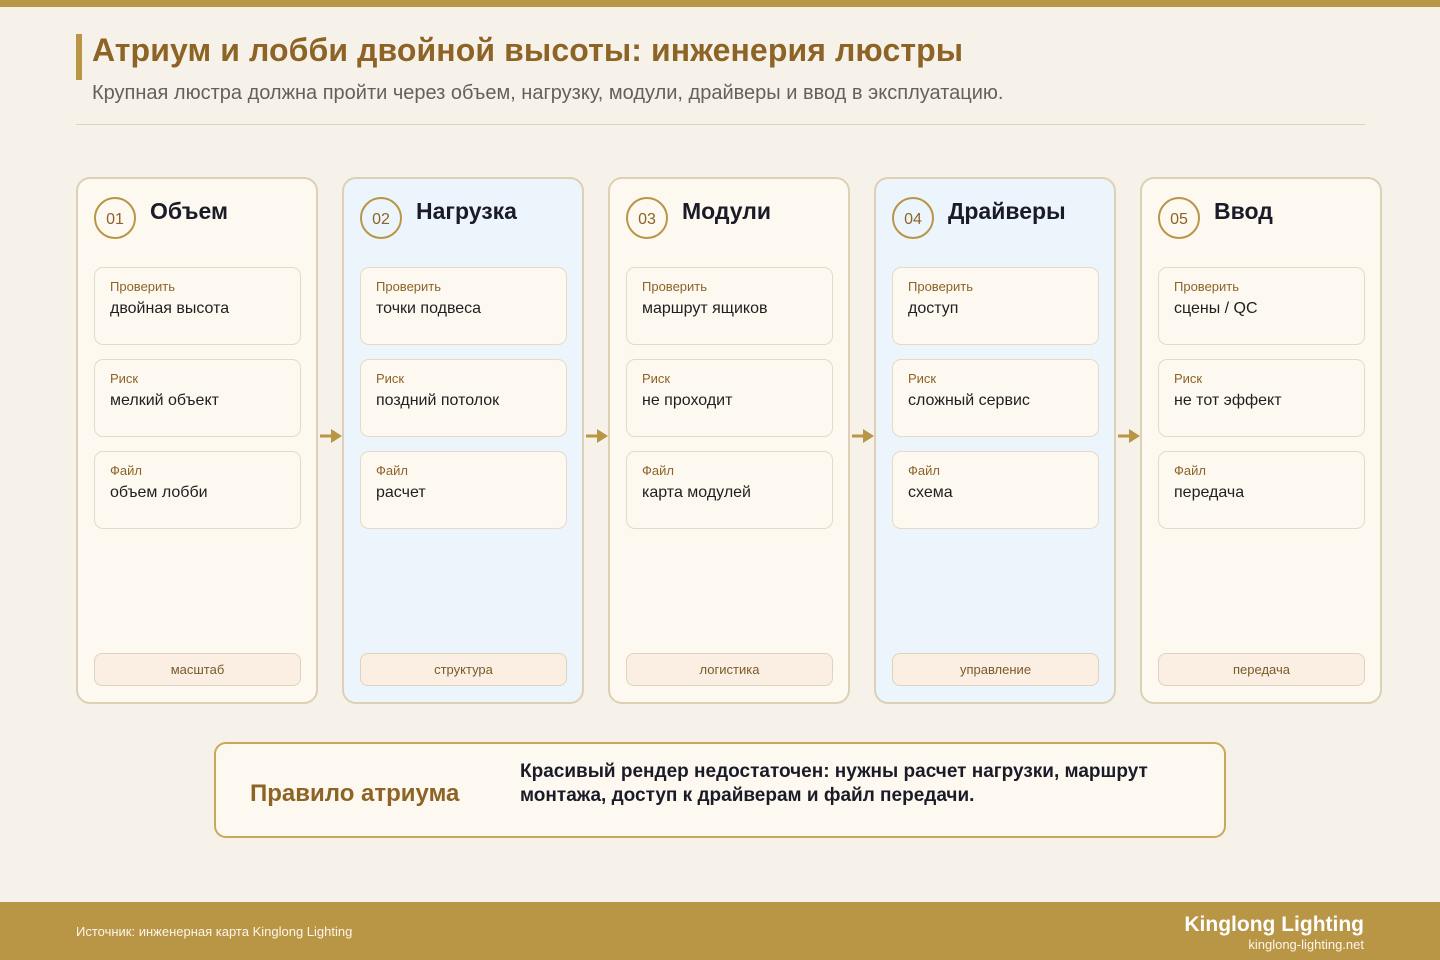  What do you see at coordinates (1209, 492) in the screenshot?
I see `file-value: передача` at bounding box center [1209, 492].